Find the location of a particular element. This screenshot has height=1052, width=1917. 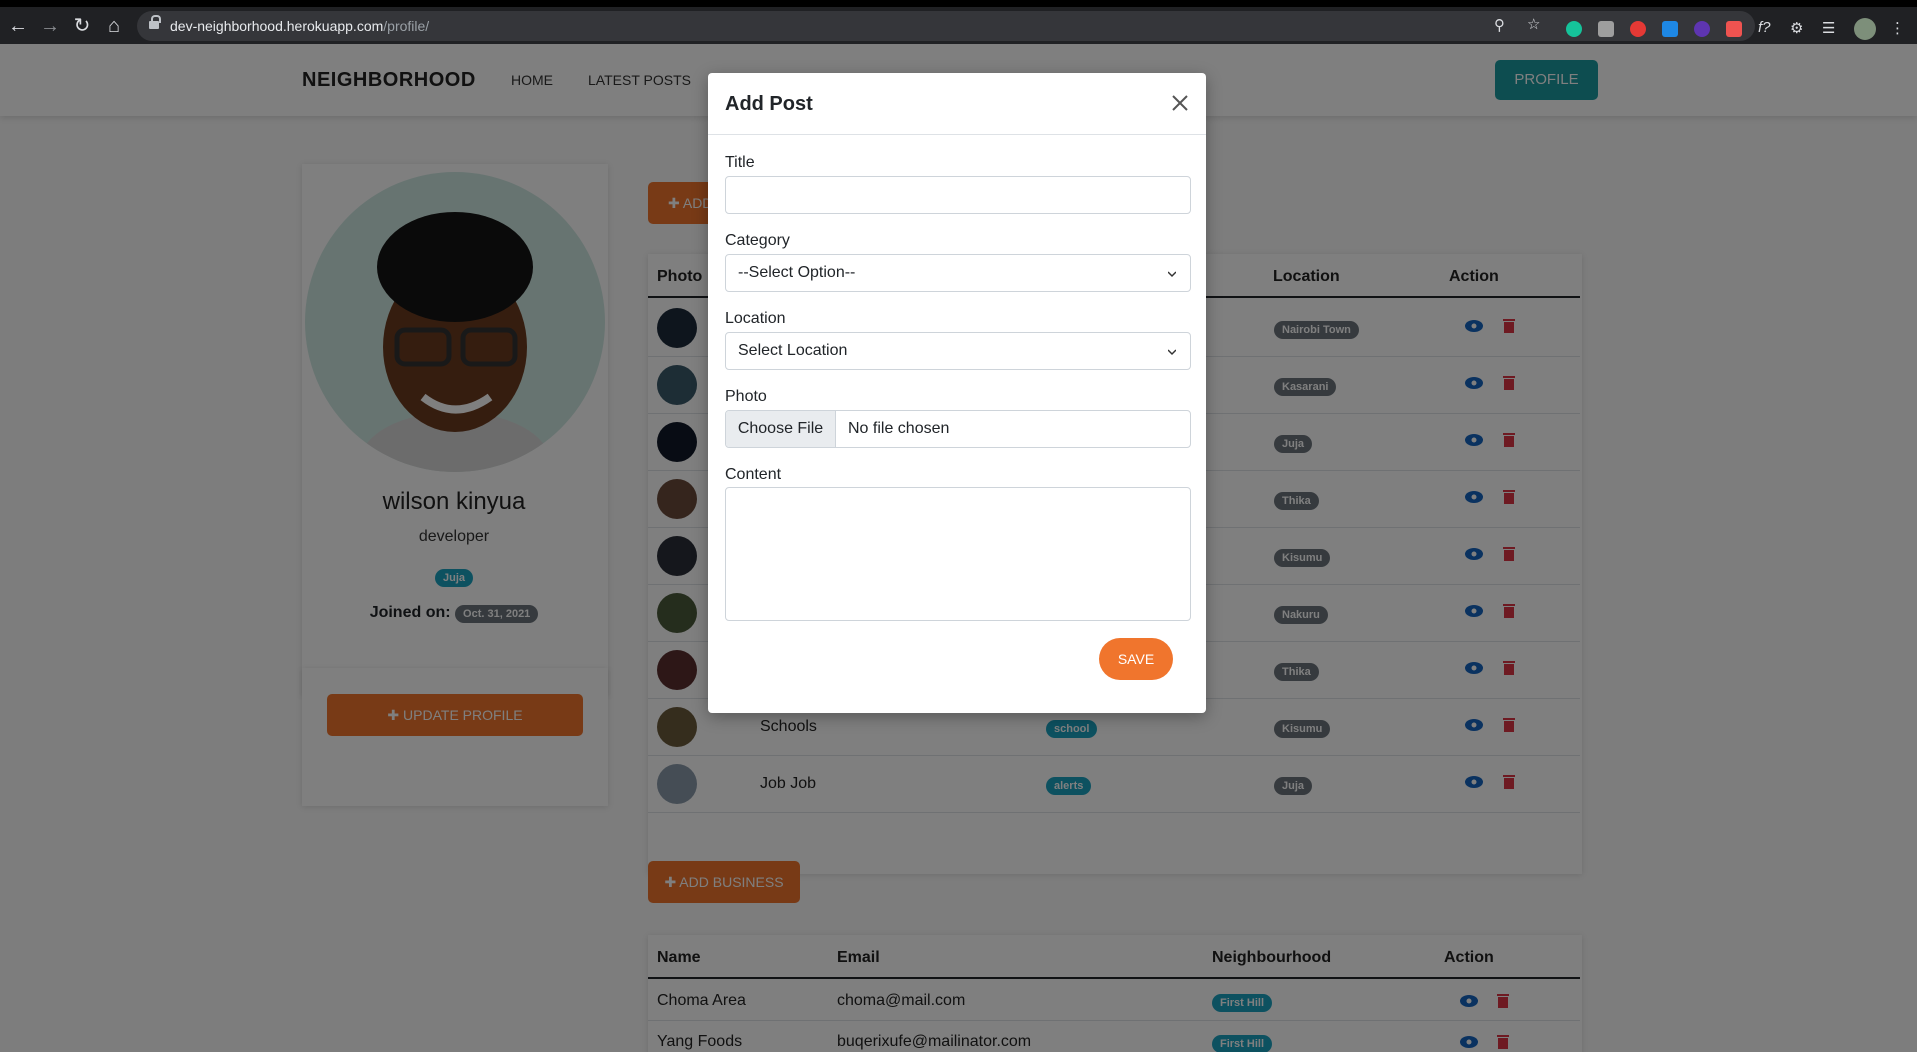

location-selected-value: Select Location is located at coordinates (793, 350).